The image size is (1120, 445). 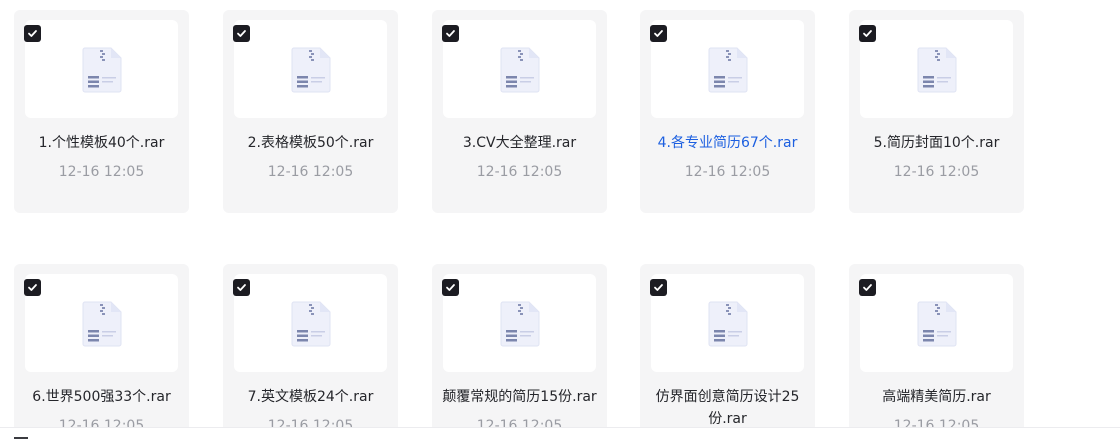 What do you see at coordinates (519, 397) in the screenshot?
I see `file-name: 颠覆常规的简历15份.rar` at bounding box center [519, 397].